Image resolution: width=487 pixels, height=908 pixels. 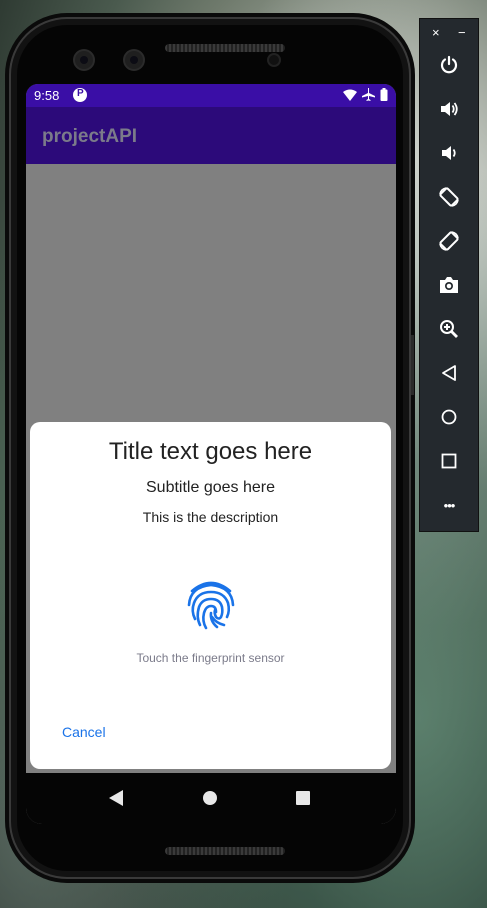 I want to click on status-bar: 9:58, so click(x=211, y=95).